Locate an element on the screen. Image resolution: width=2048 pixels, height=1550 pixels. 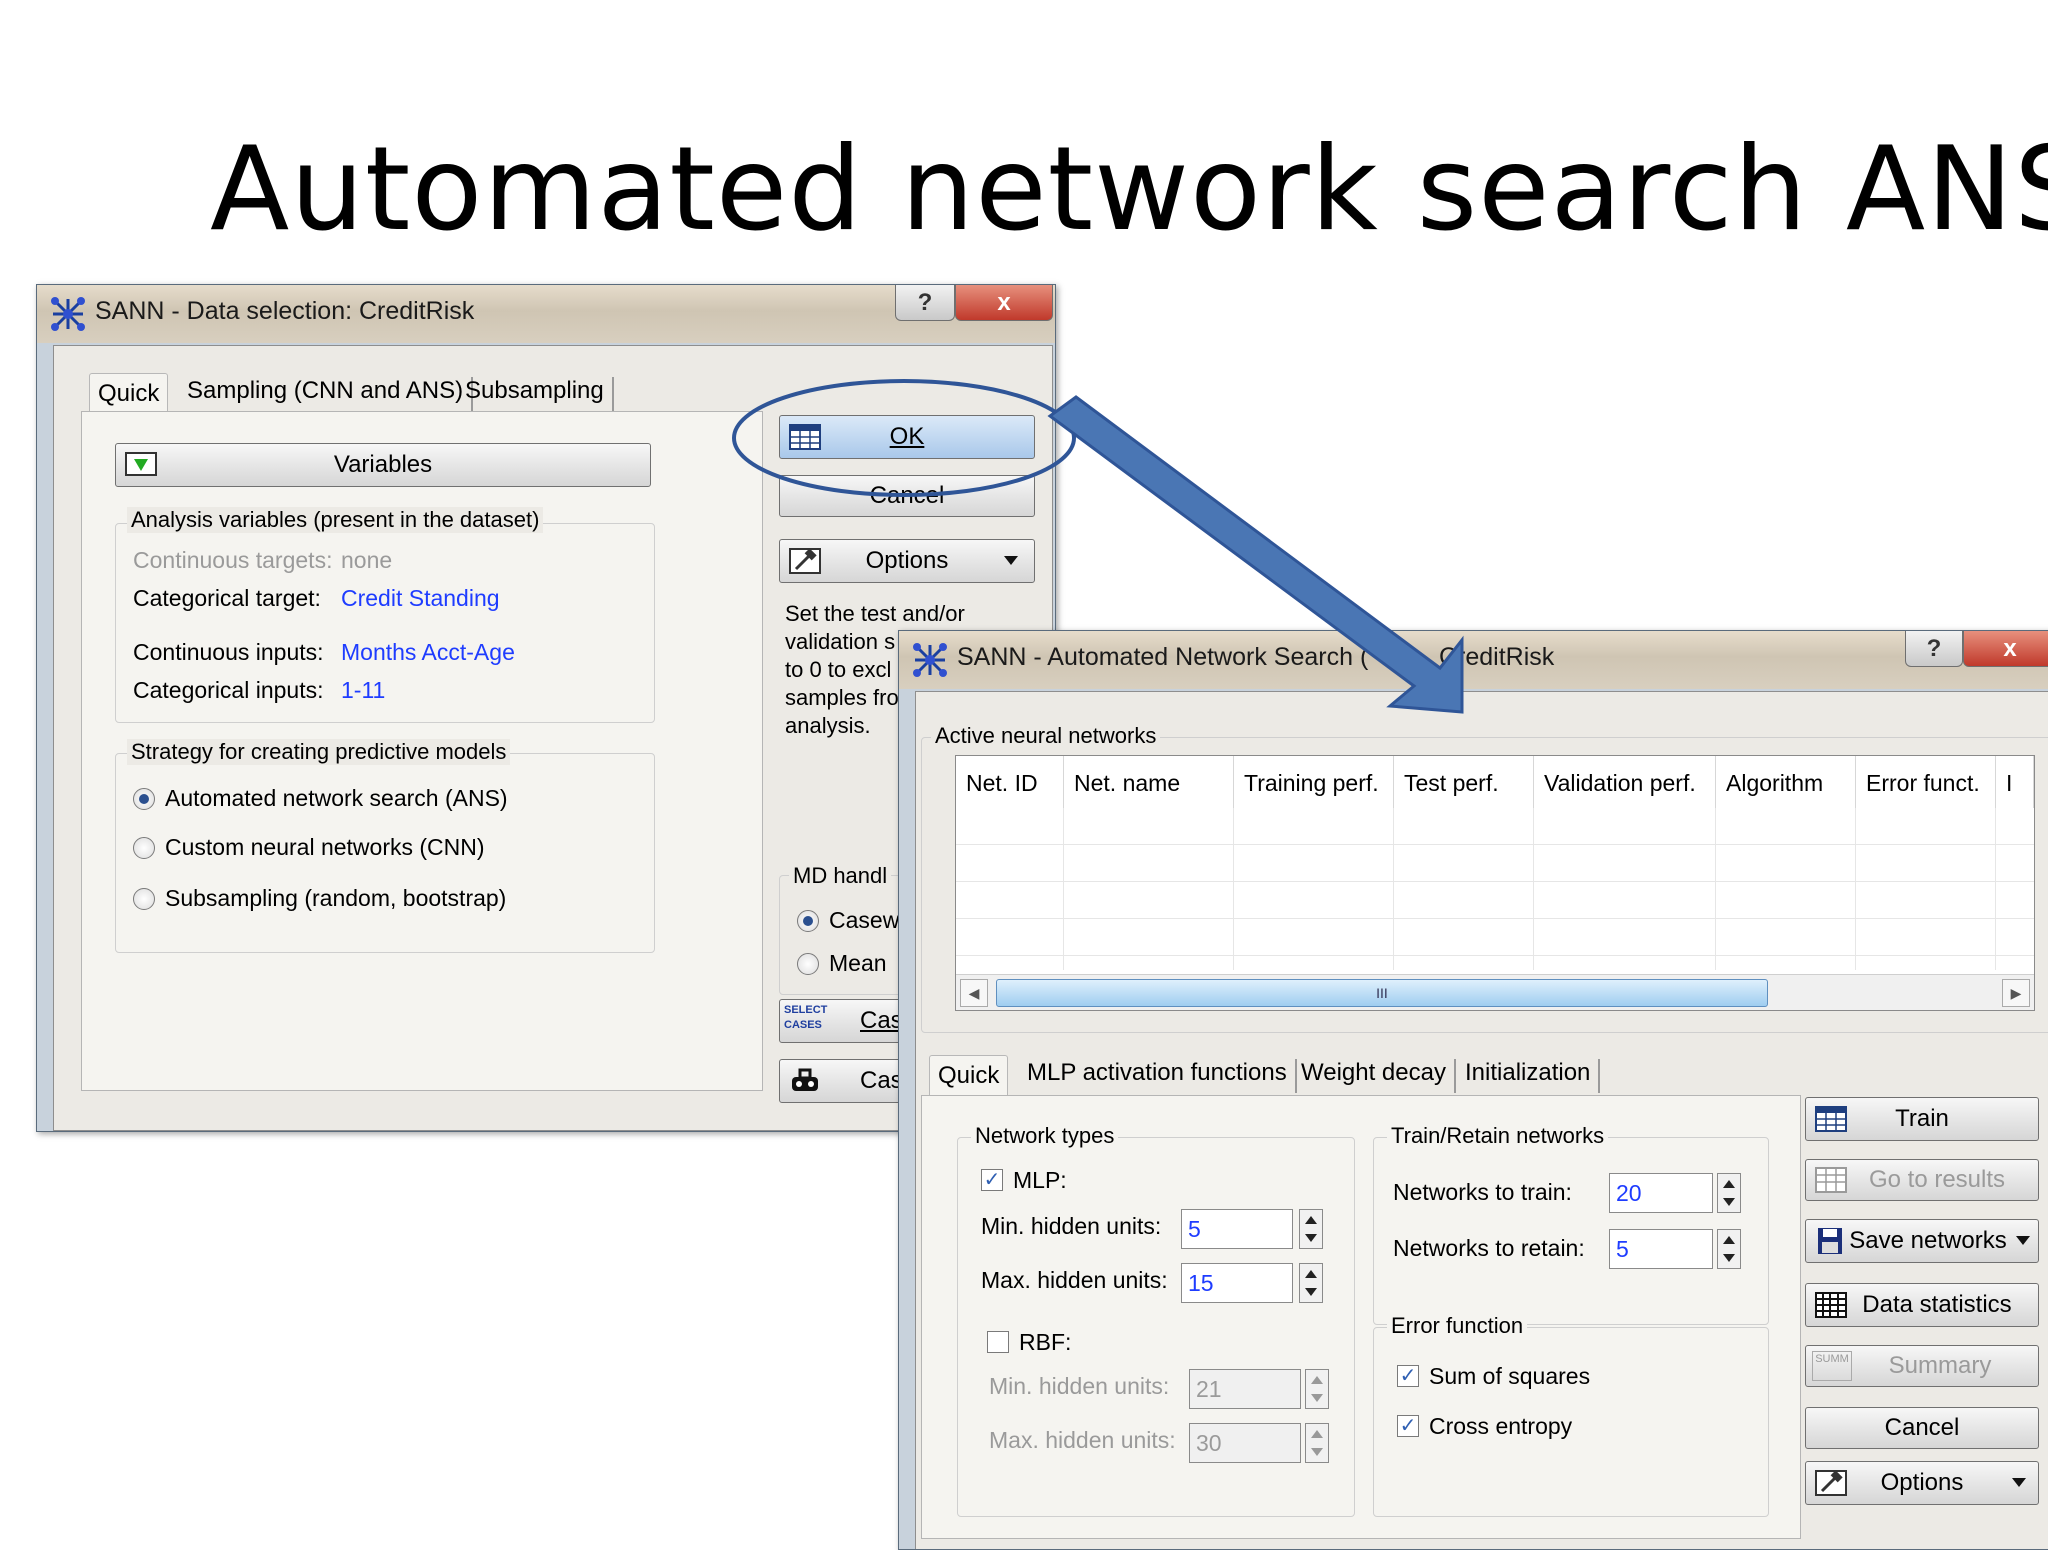
column-header: Error funct. is located at coordinates (1926, 782).